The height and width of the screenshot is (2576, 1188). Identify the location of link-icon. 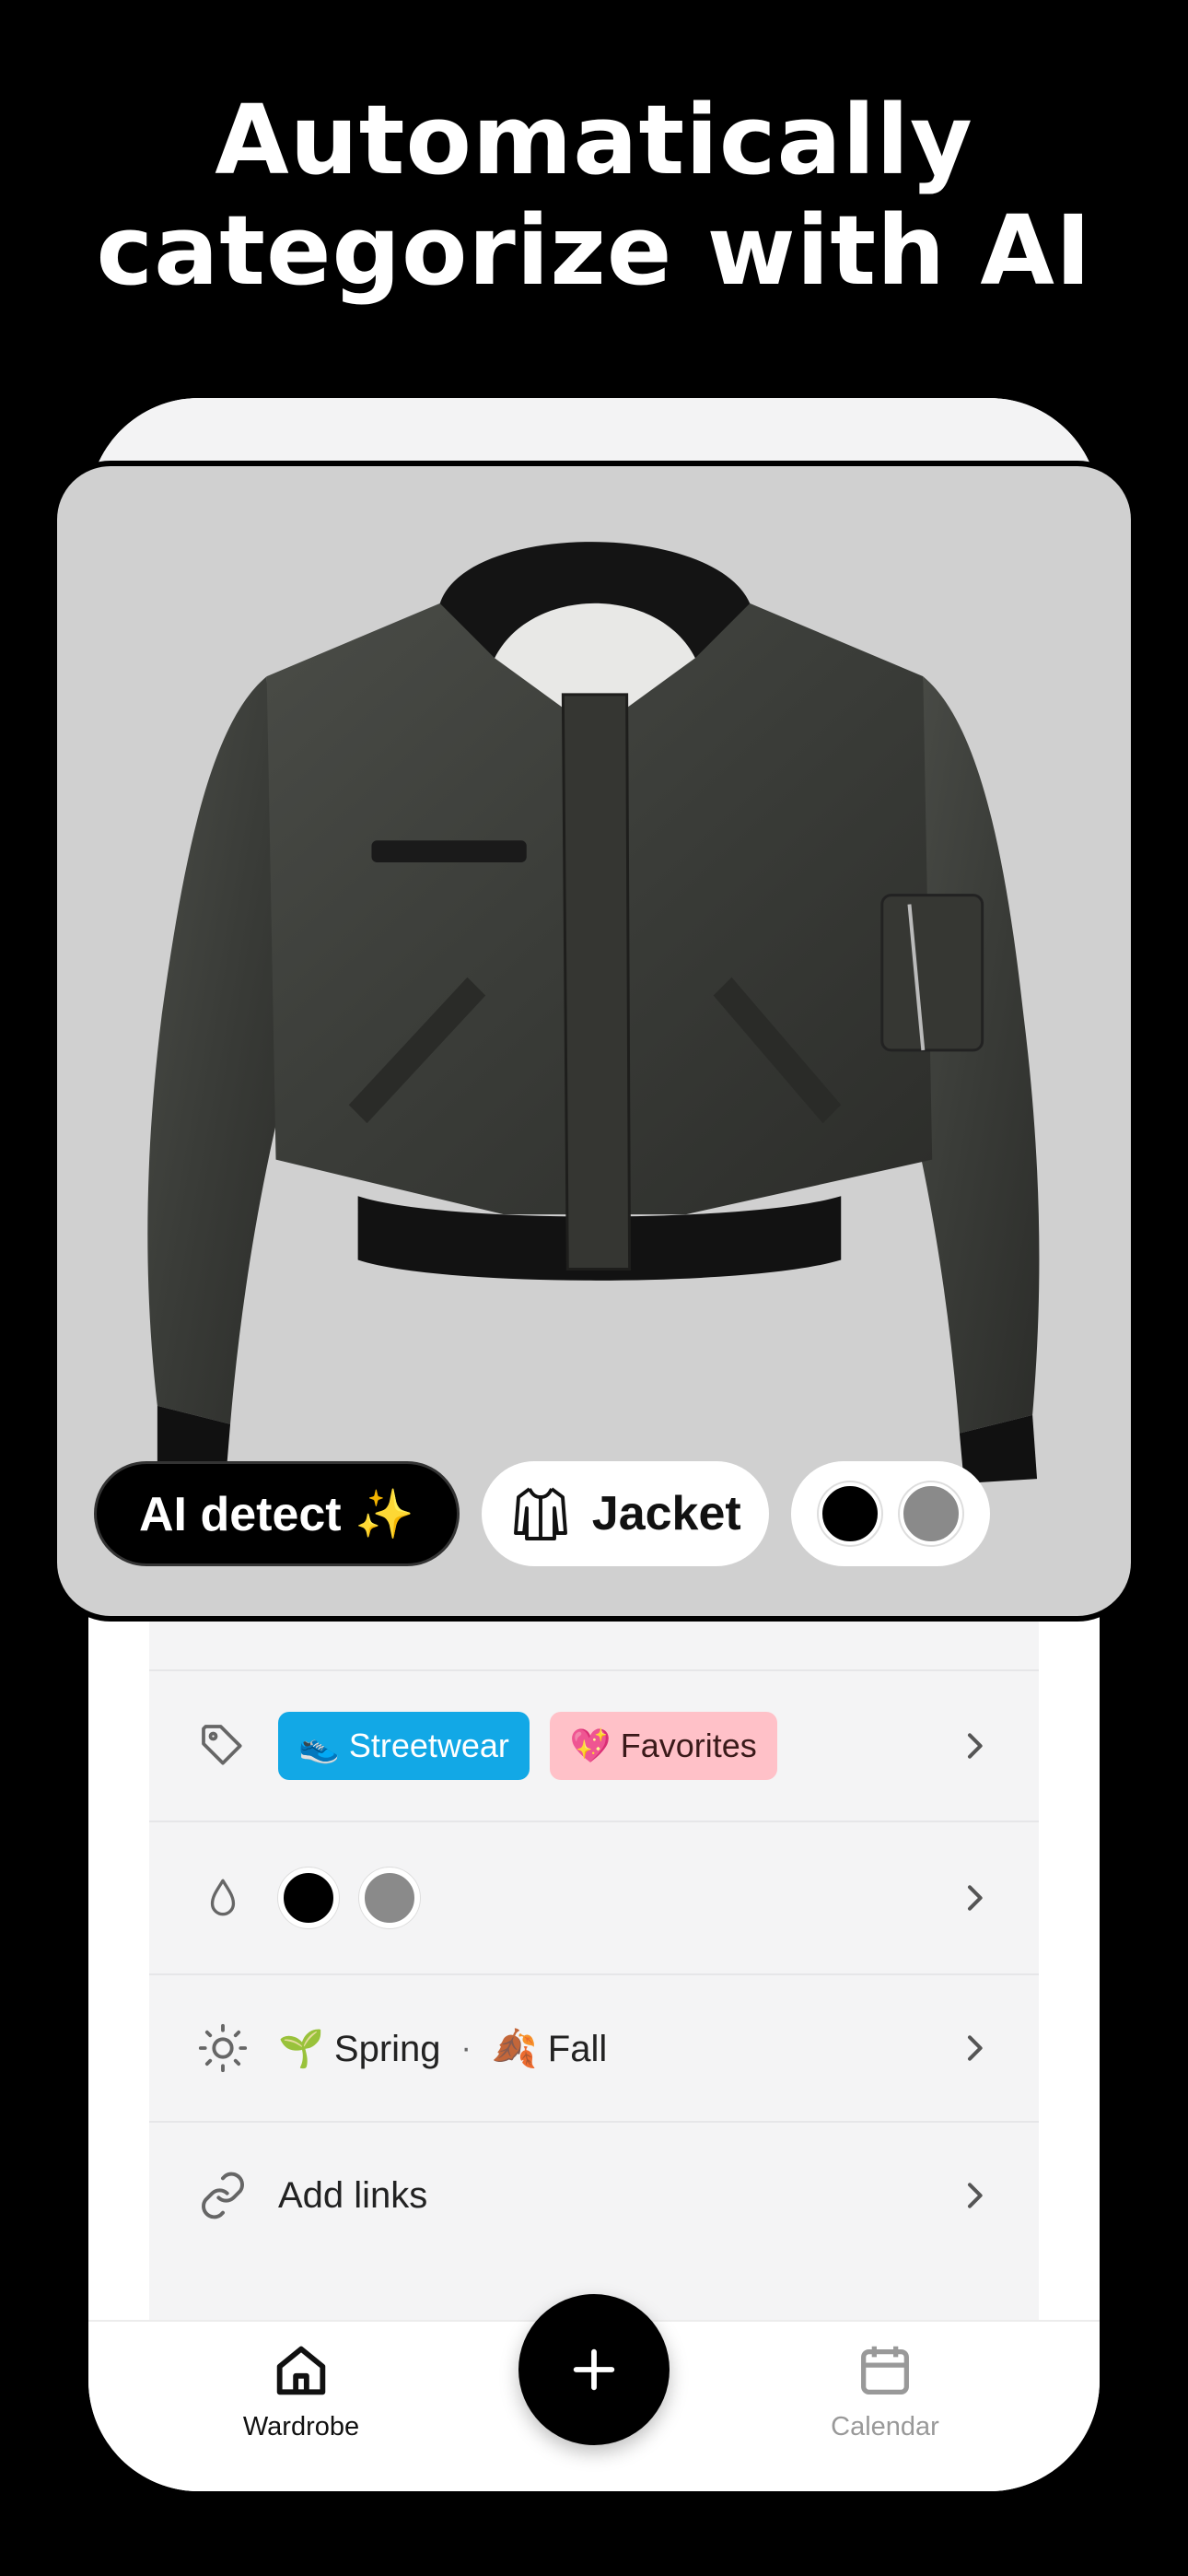
(222, 2195).